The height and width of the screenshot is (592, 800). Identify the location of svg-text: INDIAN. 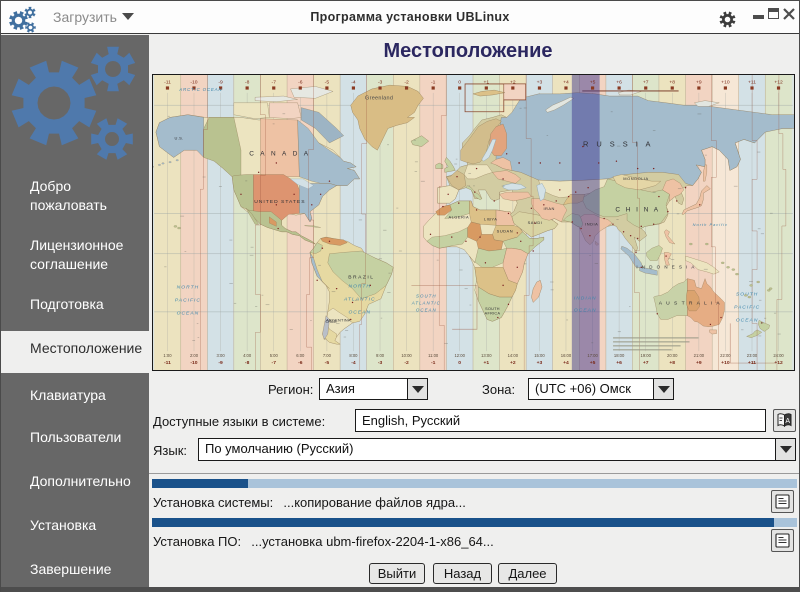
(585, 298).